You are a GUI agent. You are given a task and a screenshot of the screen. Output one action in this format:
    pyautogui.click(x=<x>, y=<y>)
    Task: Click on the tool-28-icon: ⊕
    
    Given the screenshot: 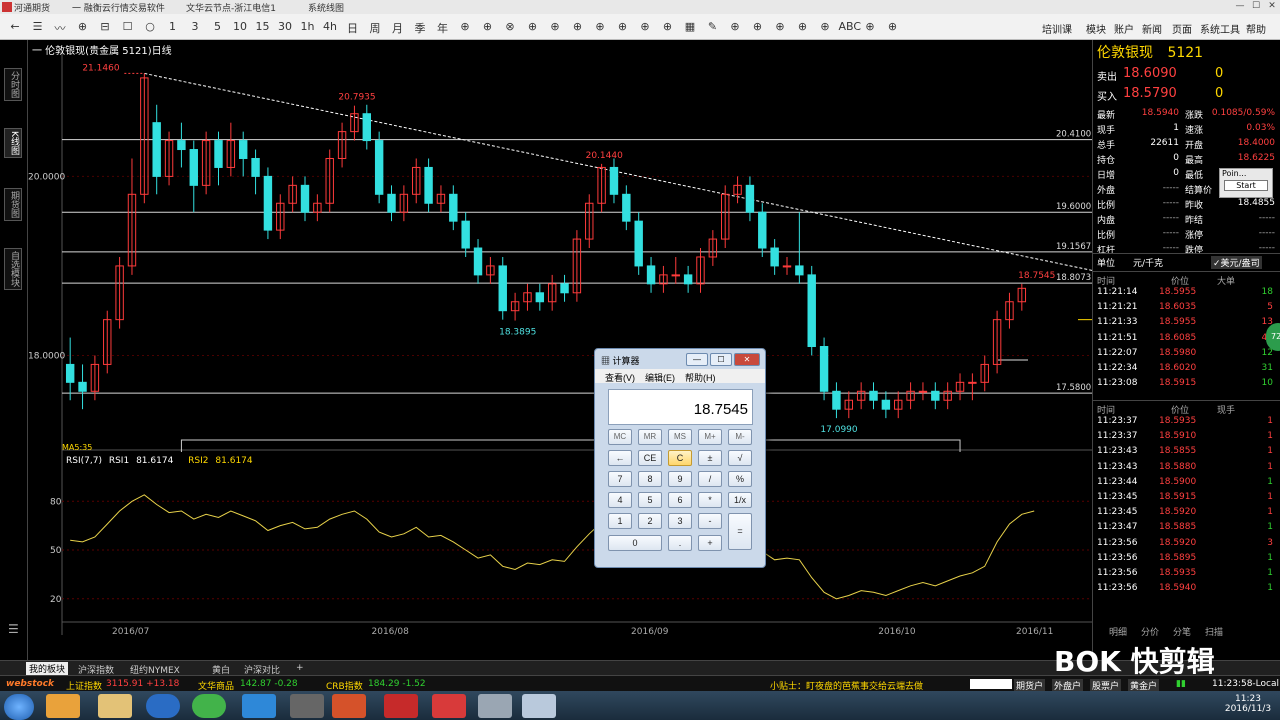 What is the action you would take?
    pyautogui.click(x=645, y=26)
    